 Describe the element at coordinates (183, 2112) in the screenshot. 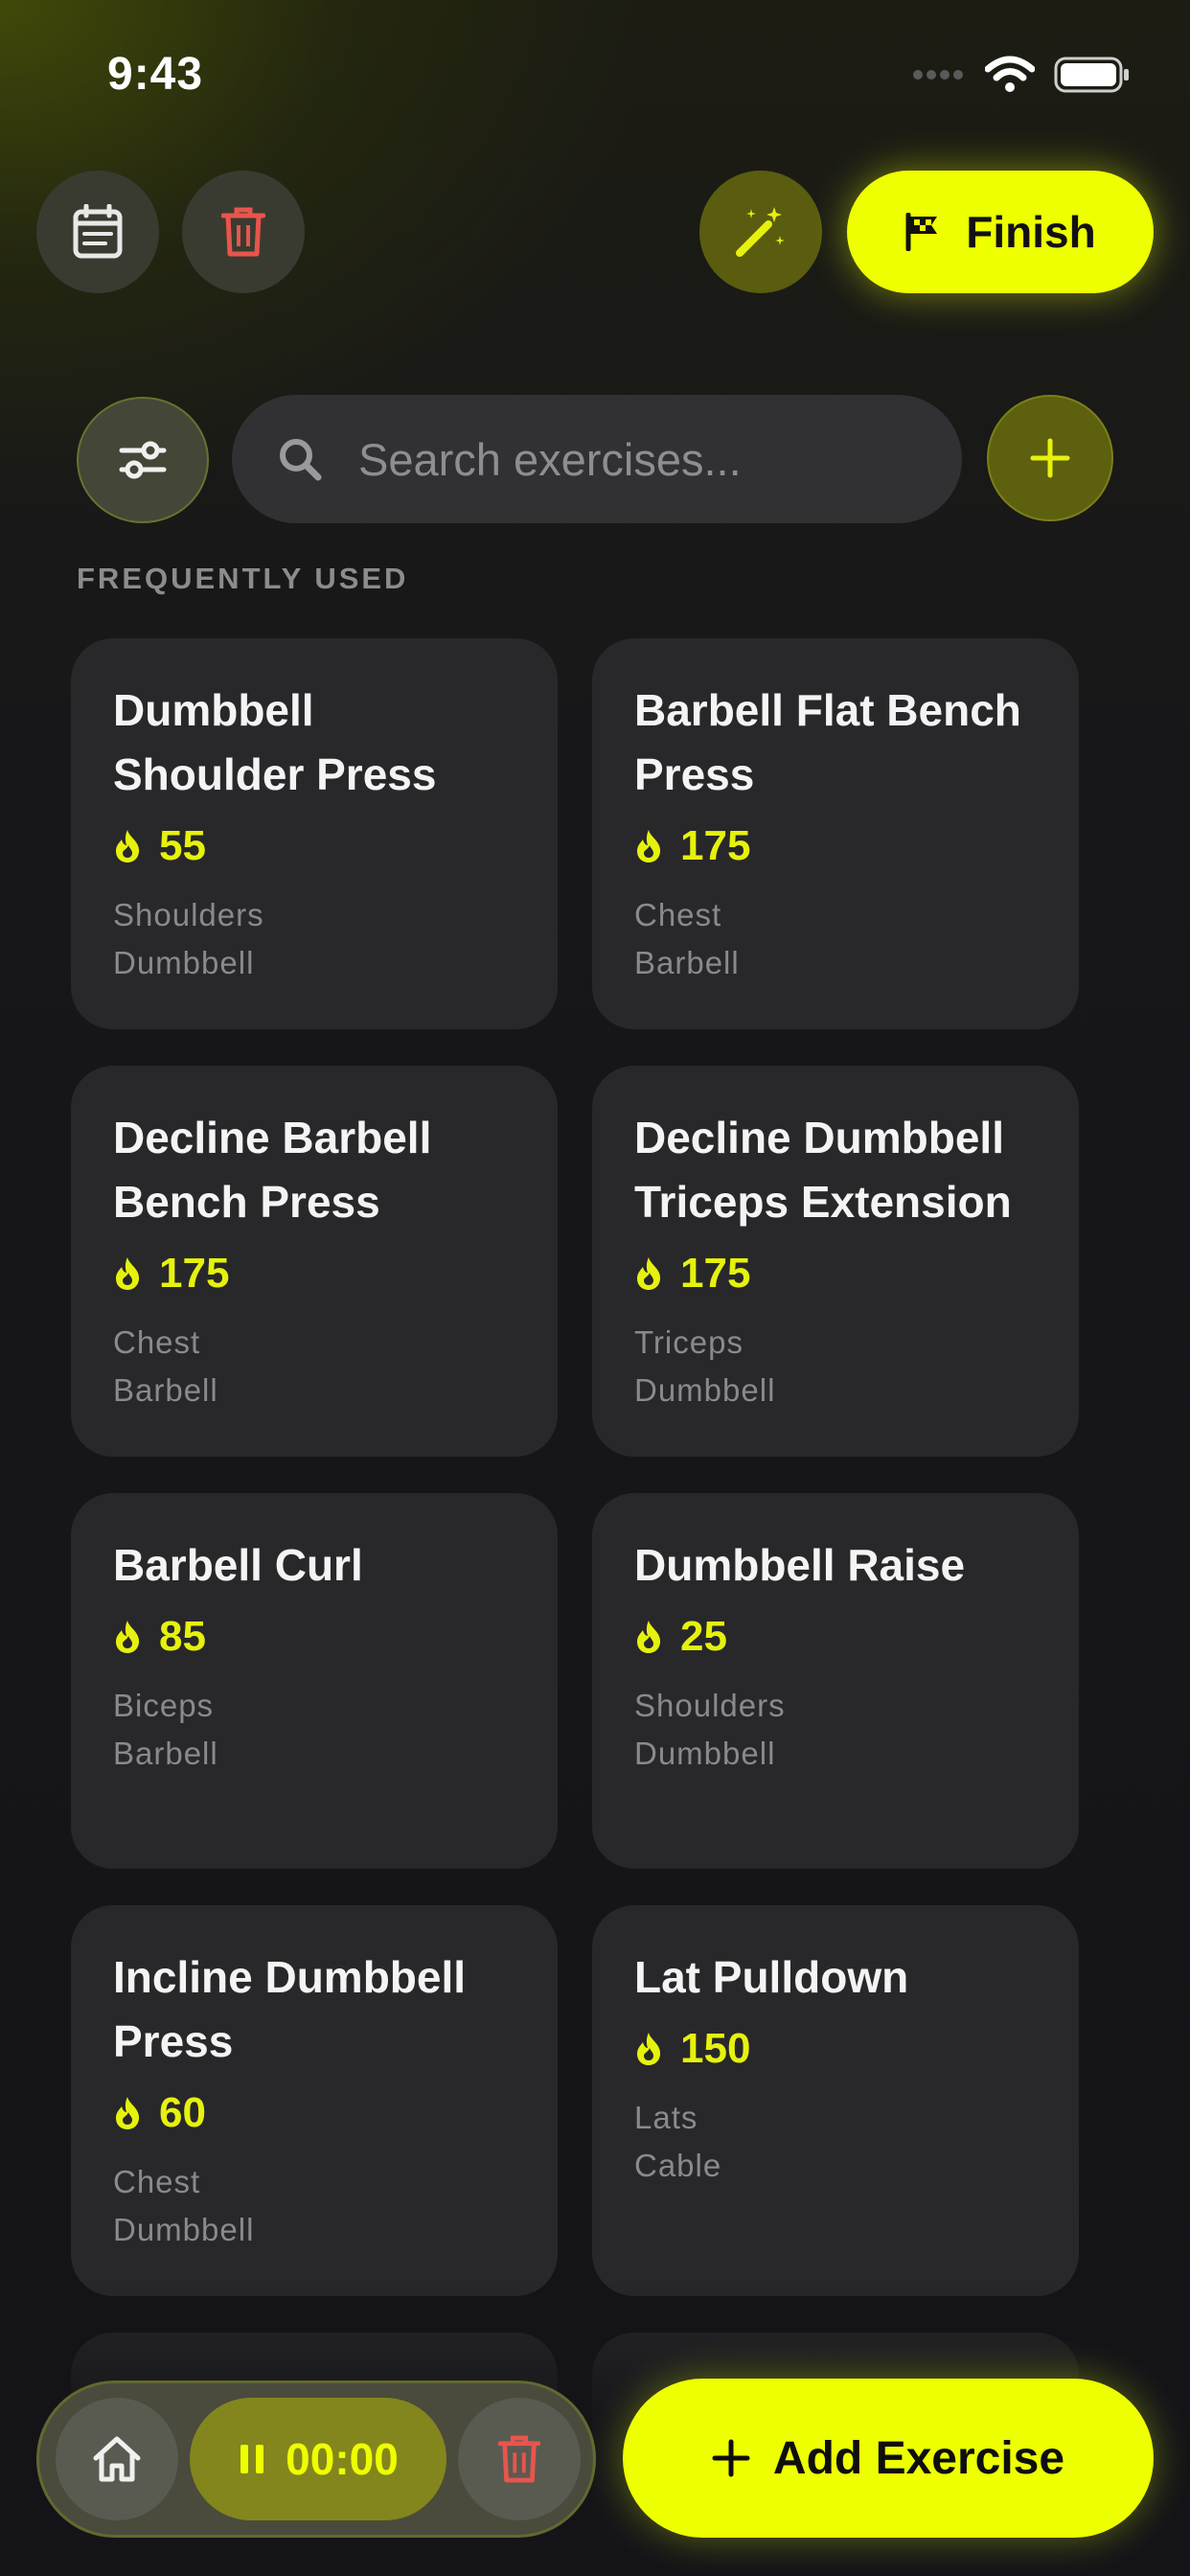

I see `exercise-value: 60` at that location.